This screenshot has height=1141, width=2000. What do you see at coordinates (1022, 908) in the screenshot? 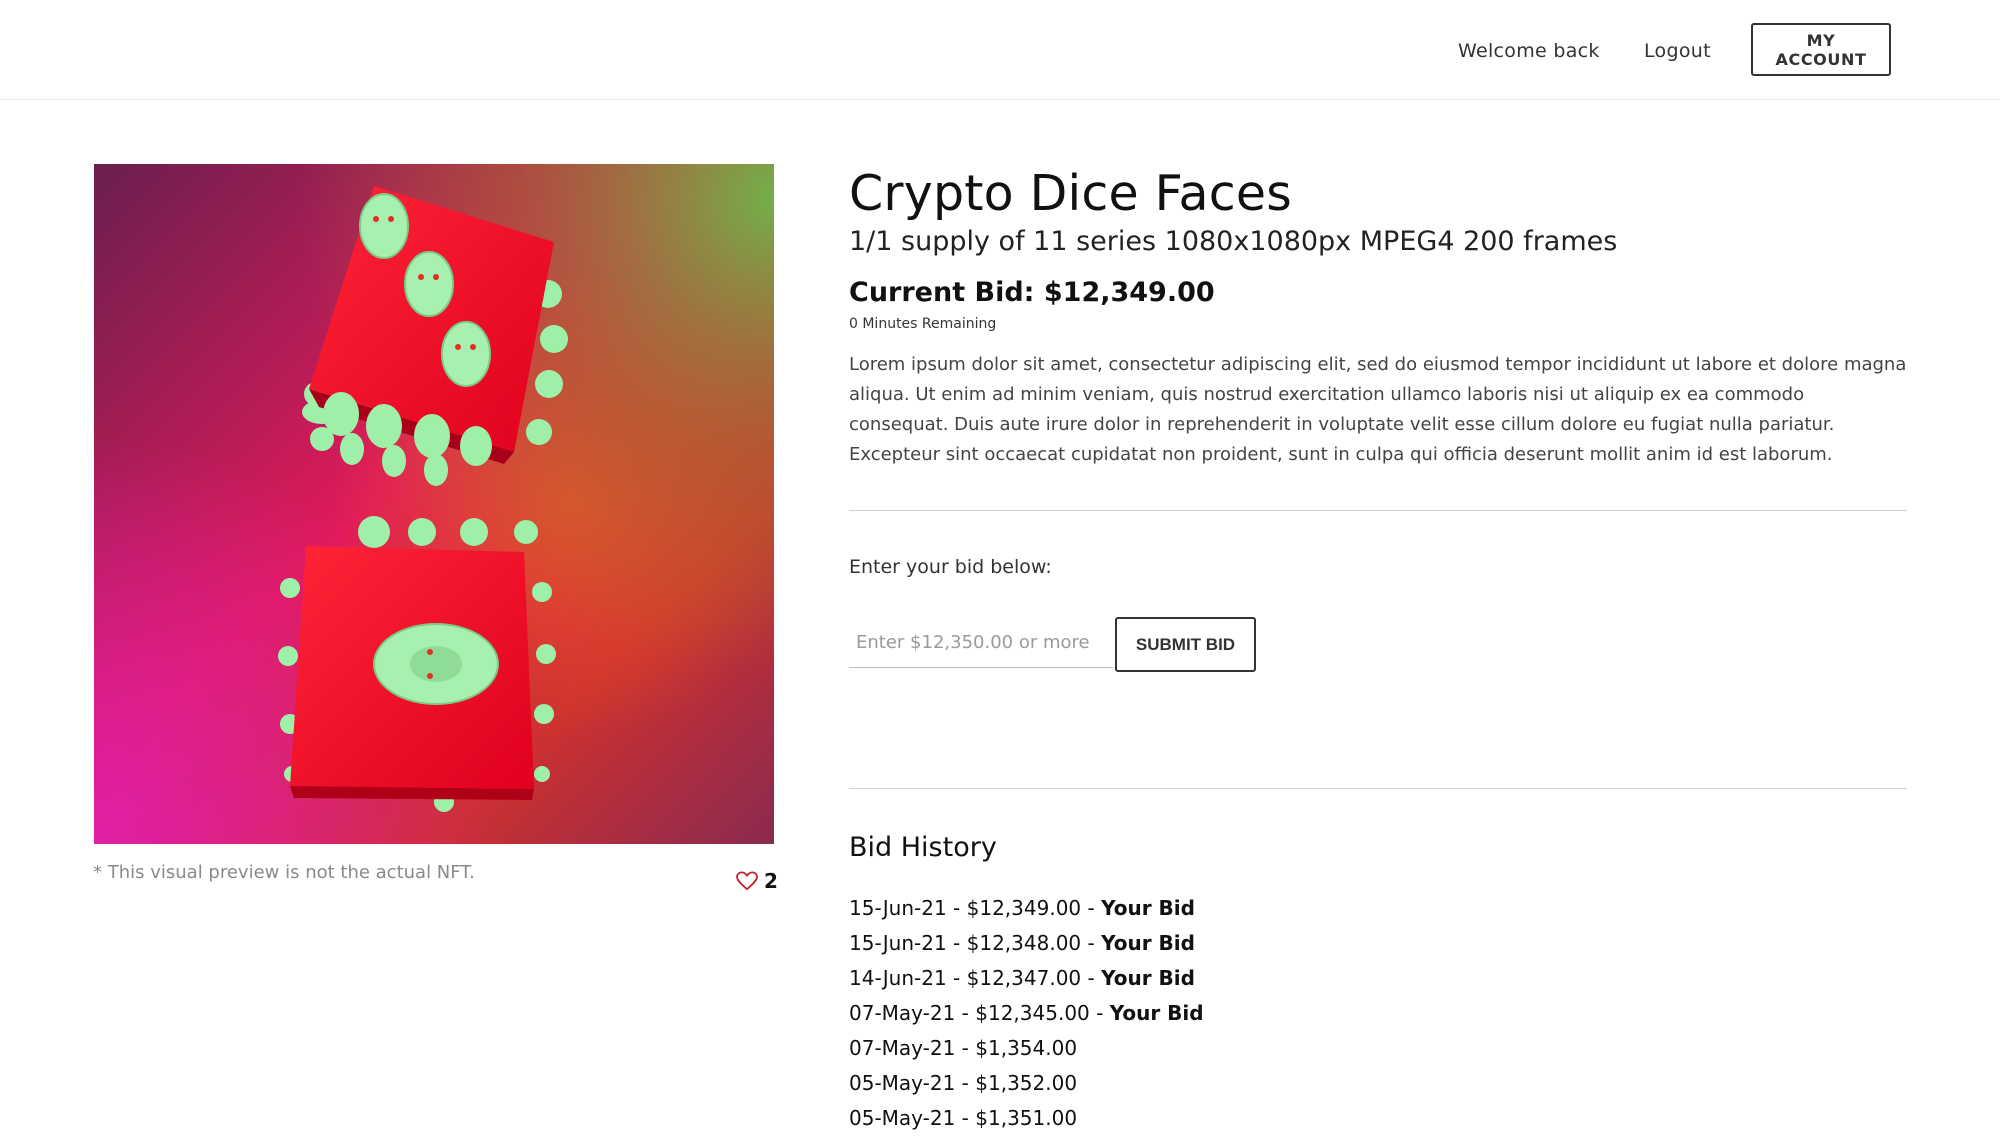
I see `bid-history-entry: 15-Jun-21 - $12,349.00 - Your Bid` at bounding box center [1022, 908].